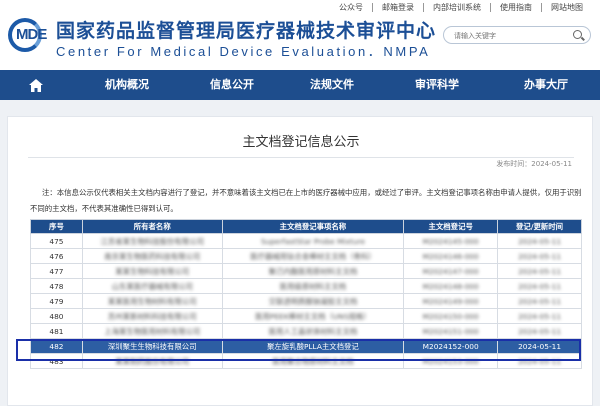  What do you see at coordinates (451, 271) in the screenshot?
I see `cell-reg-no: M2024147-000` at bounding box center [451, 271].